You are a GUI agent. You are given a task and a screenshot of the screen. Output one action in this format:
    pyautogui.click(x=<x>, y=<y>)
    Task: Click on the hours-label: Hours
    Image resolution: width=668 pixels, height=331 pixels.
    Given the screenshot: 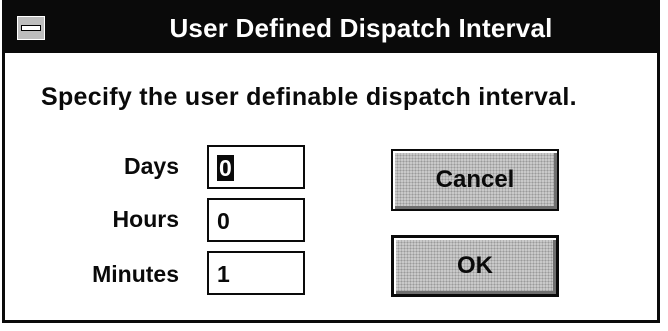 What is the action you would take?
    pyautogui.click(x=145, y=219)
    